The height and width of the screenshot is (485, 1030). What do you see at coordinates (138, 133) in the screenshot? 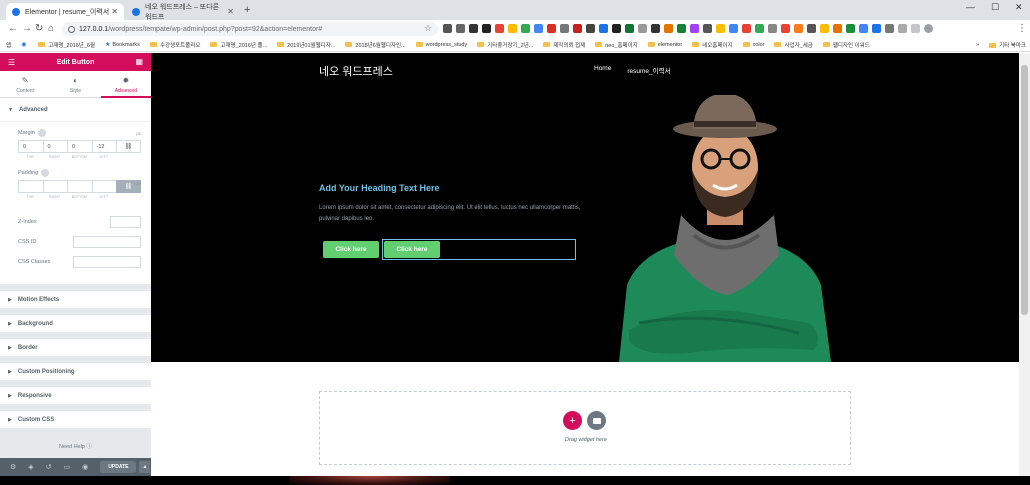
I see `margin-unit: px` at bounding box center [138, 133].